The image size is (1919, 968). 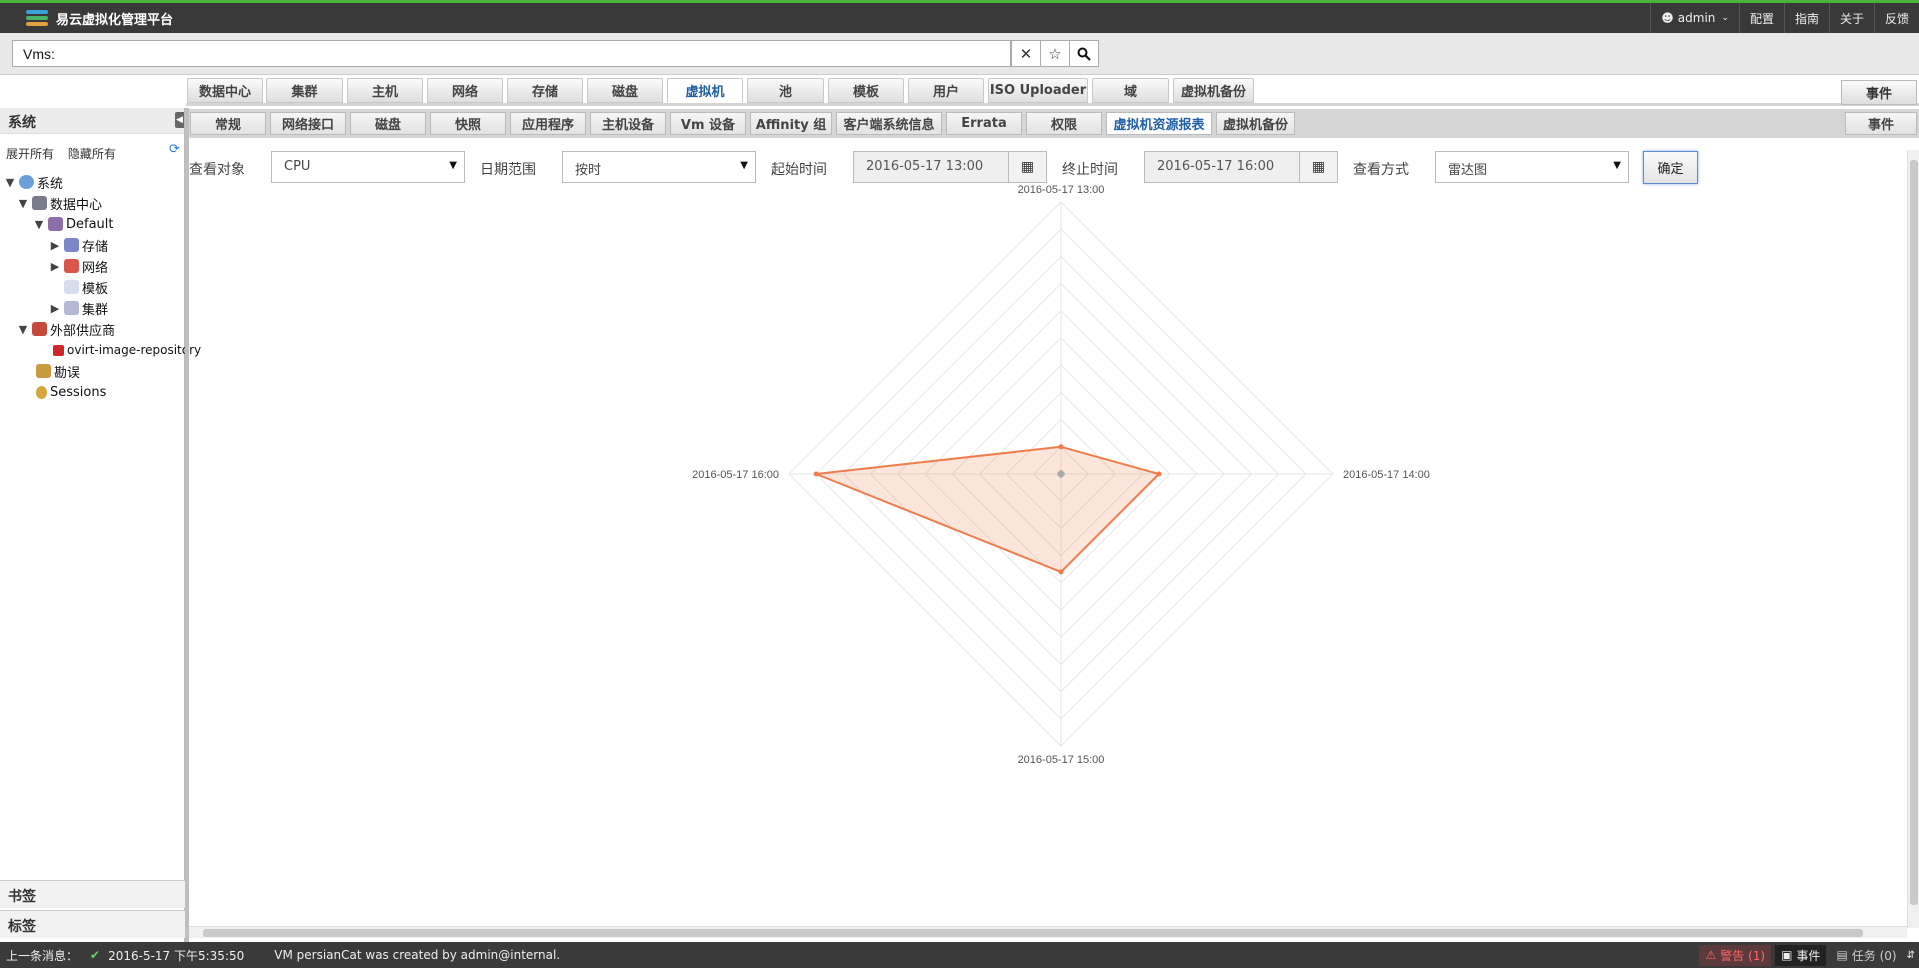 I want to click on tab-vms: 虚拟机, so click(x=705, y=90).